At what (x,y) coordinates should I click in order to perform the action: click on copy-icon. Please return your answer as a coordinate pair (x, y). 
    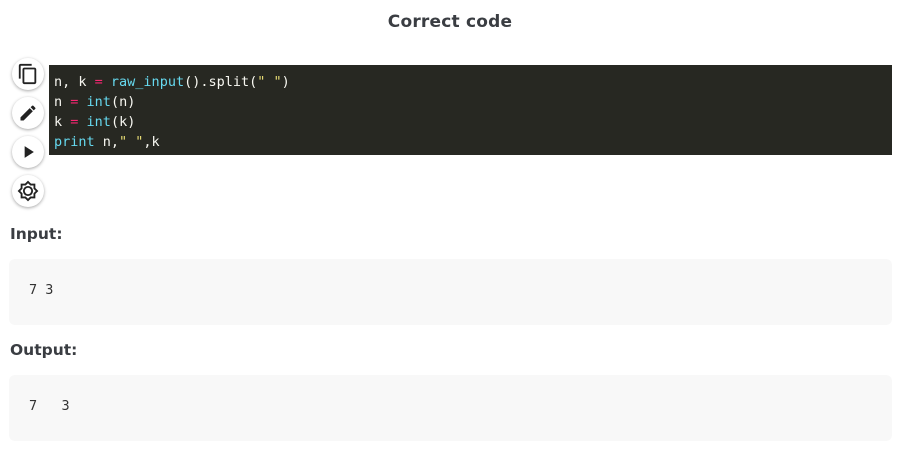
    Looking at the image, I should click on (27, 74).